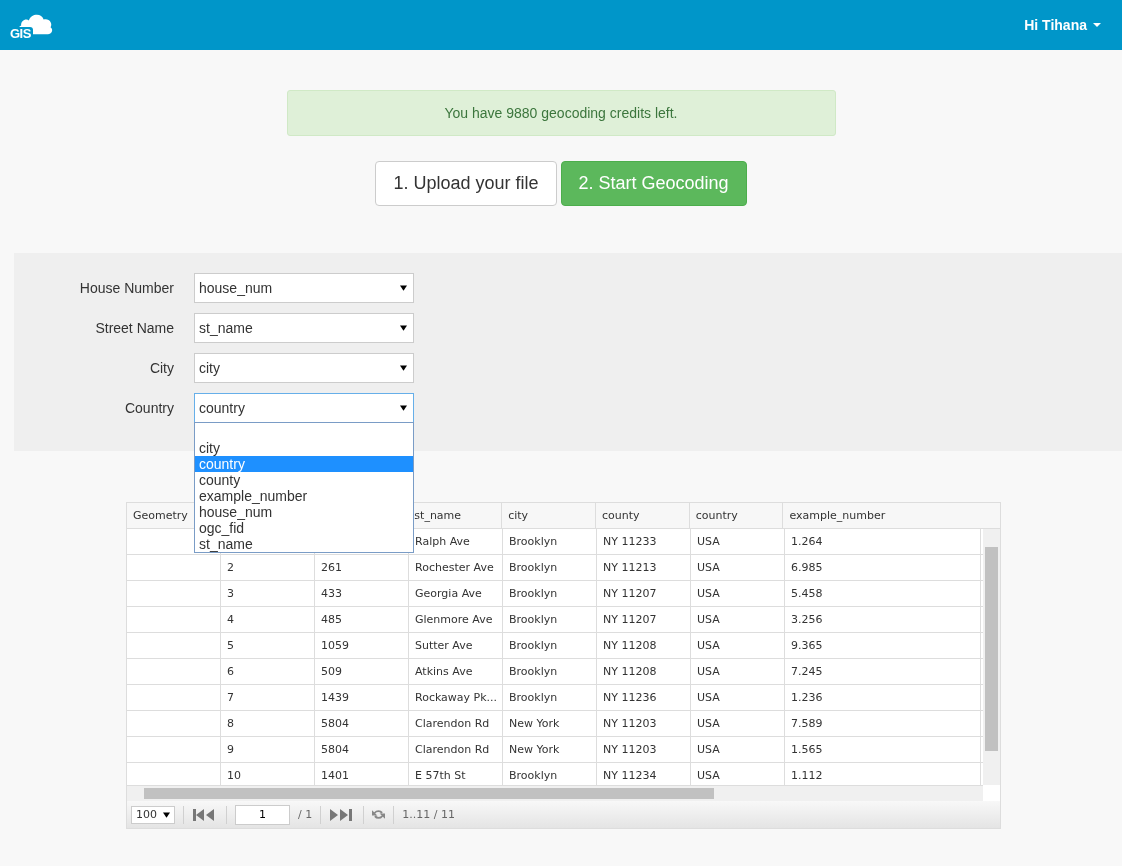 The image size is (1122, 866). What do you see at coordinates (444, 645) in the screenshot?
I see `table-cell: Sutter Ave` at bounding box center [444, 645].